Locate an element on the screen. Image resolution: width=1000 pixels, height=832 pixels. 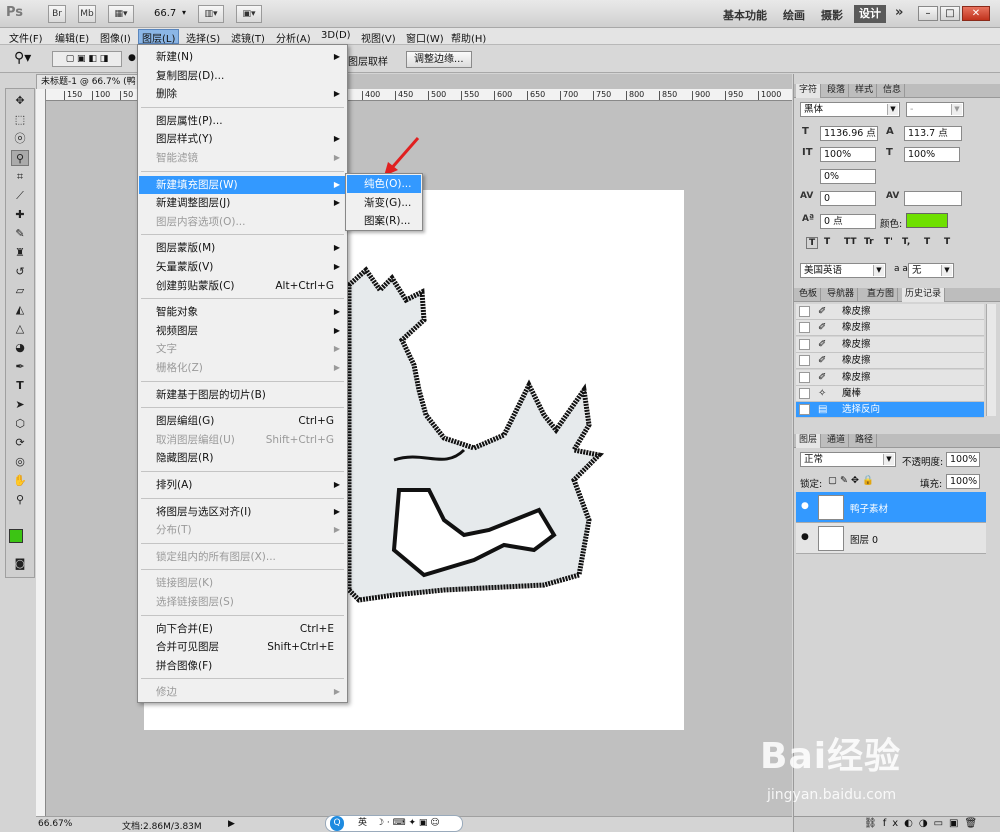
tab-paragraph: 段落 is located at coordinates (837, 91).